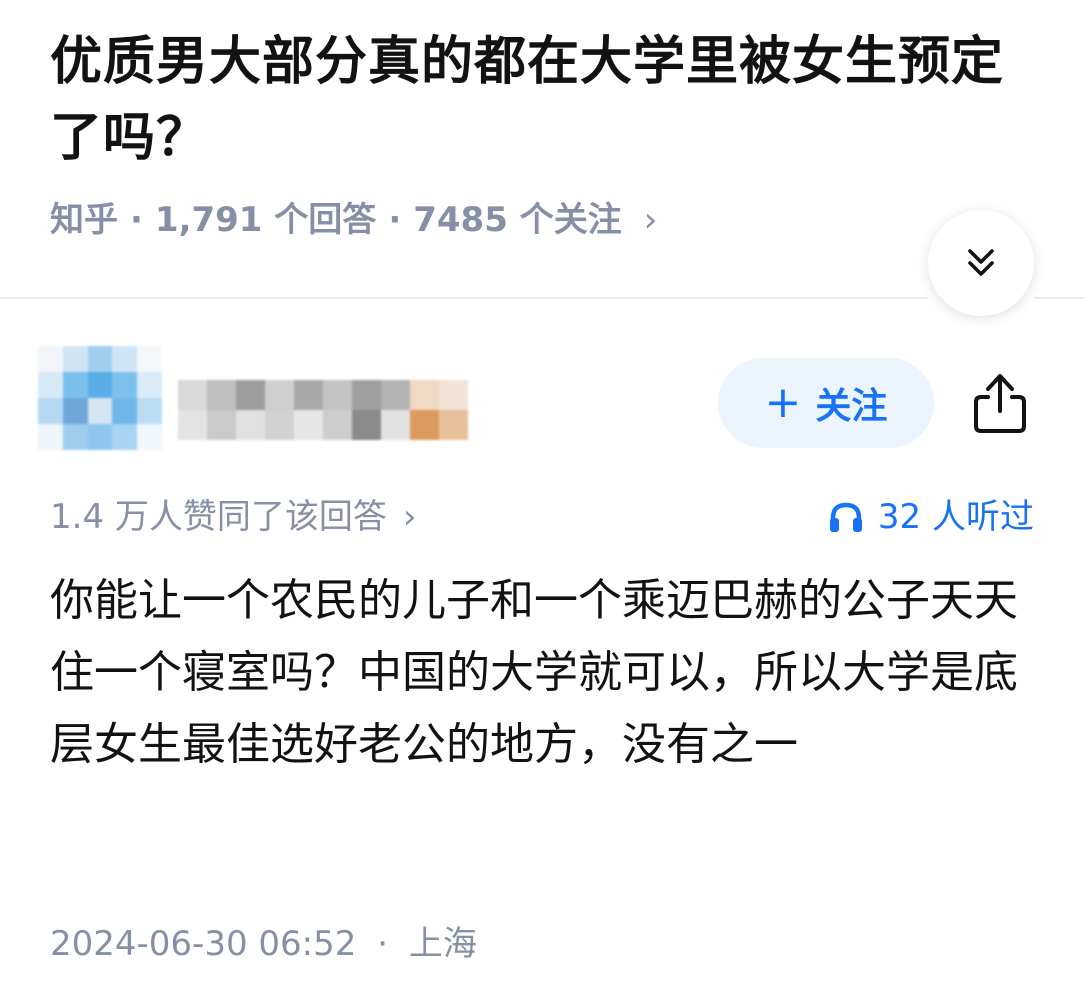 This screenshot has width=1084, height=998. Describe the element at coordinates (203, 944) in the screenshot. I see `answer-date: 2024-06-30 06:52` at that location.